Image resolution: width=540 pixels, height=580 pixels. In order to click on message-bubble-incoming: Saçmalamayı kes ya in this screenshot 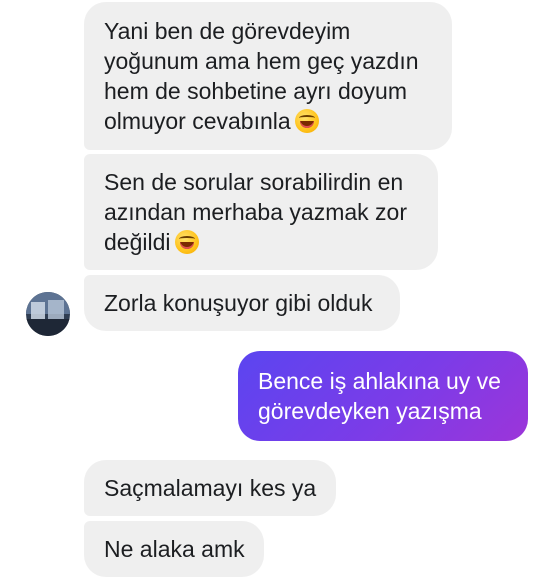, I will do `click(210, 488)`.